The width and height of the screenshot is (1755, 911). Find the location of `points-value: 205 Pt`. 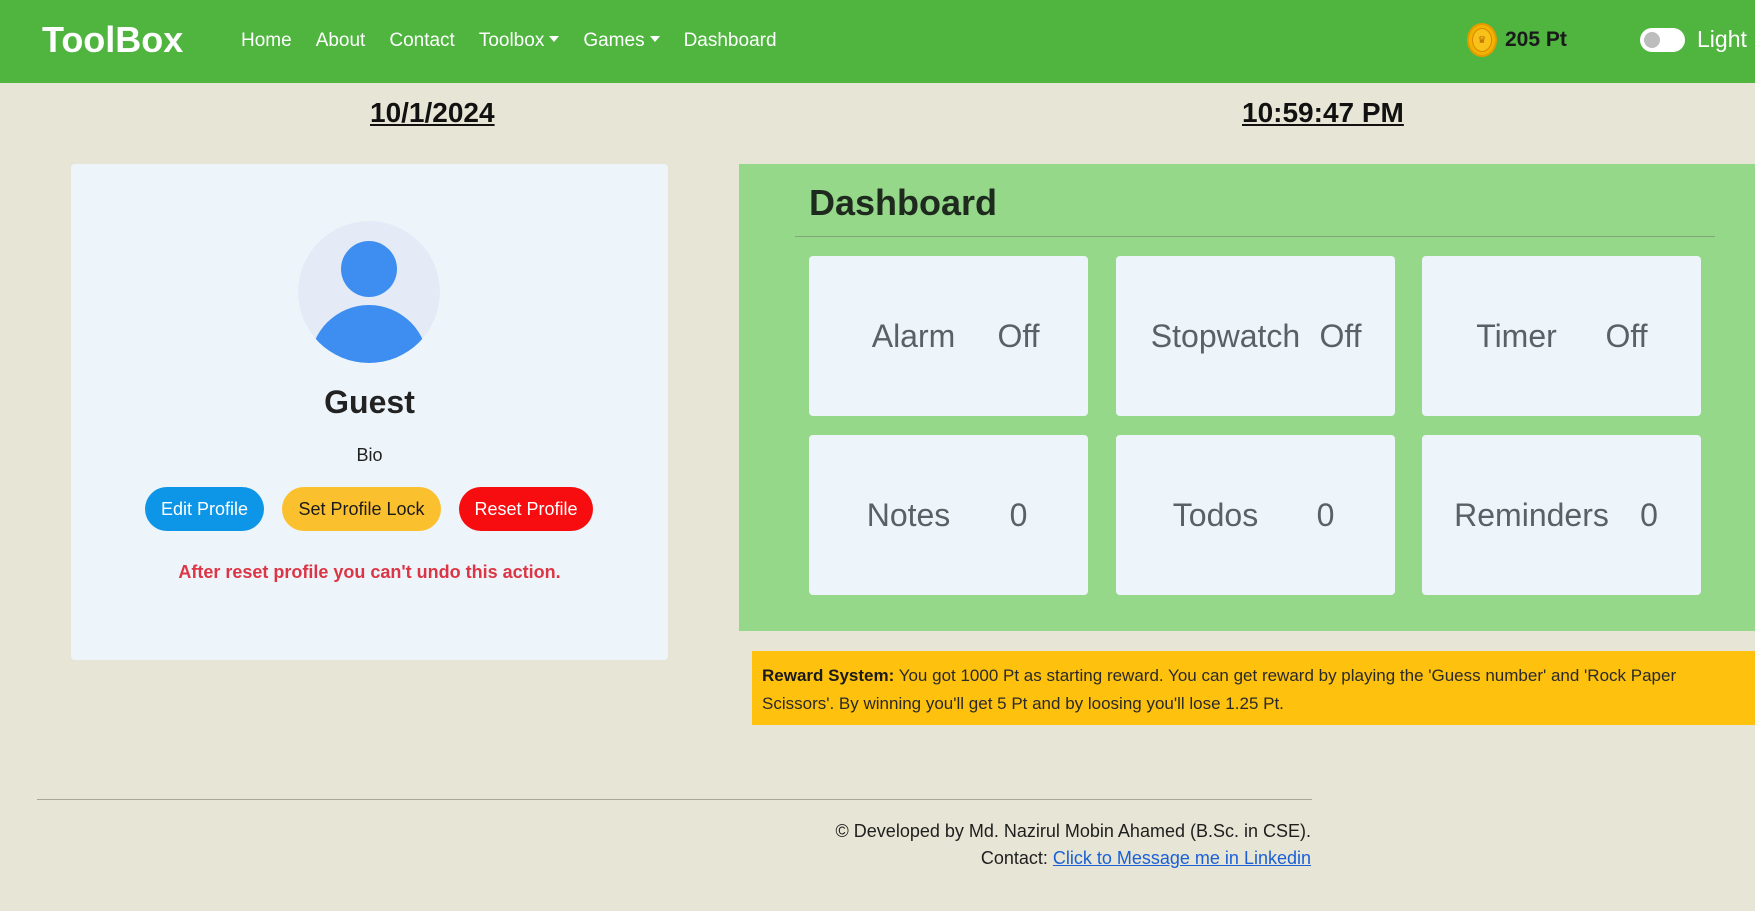

points-value: 205 Pt is located at coordinates (1536, 39).